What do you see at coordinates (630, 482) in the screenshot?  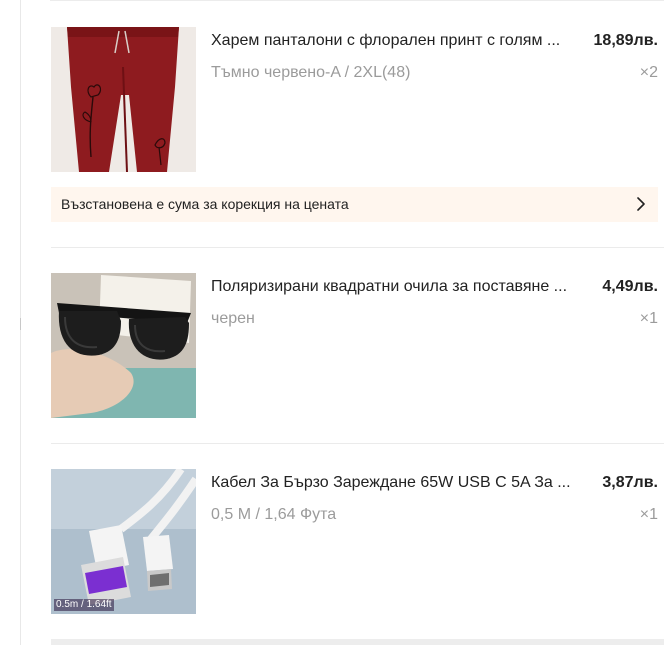 I see `item-price: 3,87лв.` at bounding box center [630, 482].